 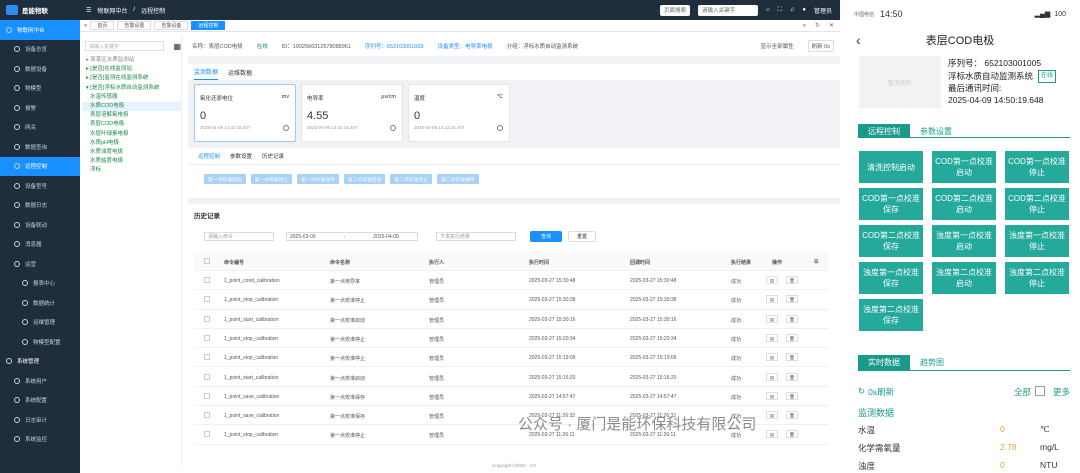 What do you see at coordinates (131, 161) in the screenshot?
I see `tree-node: 水质盐度电极` at bounding box center [131, 161].